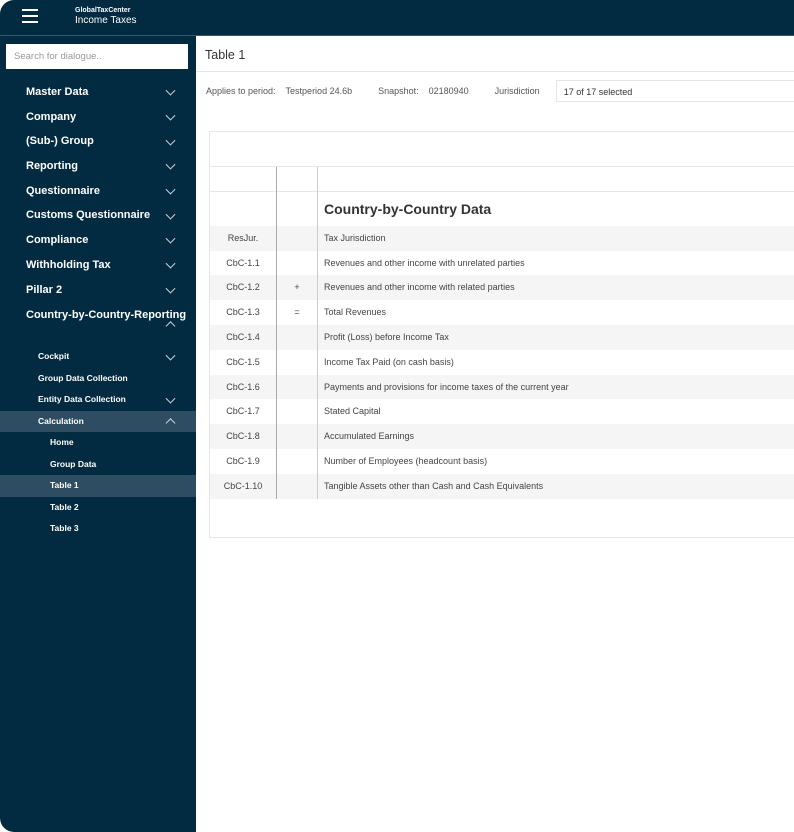 This screenshot has width=794, height=832. I want to click on nav-label: Compliance, so click(57, 240).